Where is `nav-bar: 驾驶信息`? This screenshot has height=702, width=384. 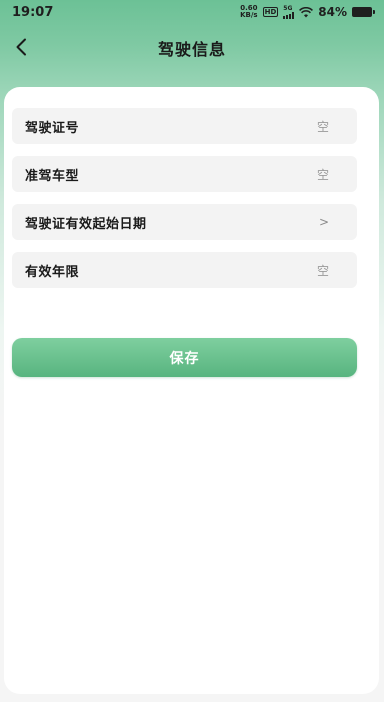
nav-bar: 驾驶信息 is located at coordinates (192, 47).